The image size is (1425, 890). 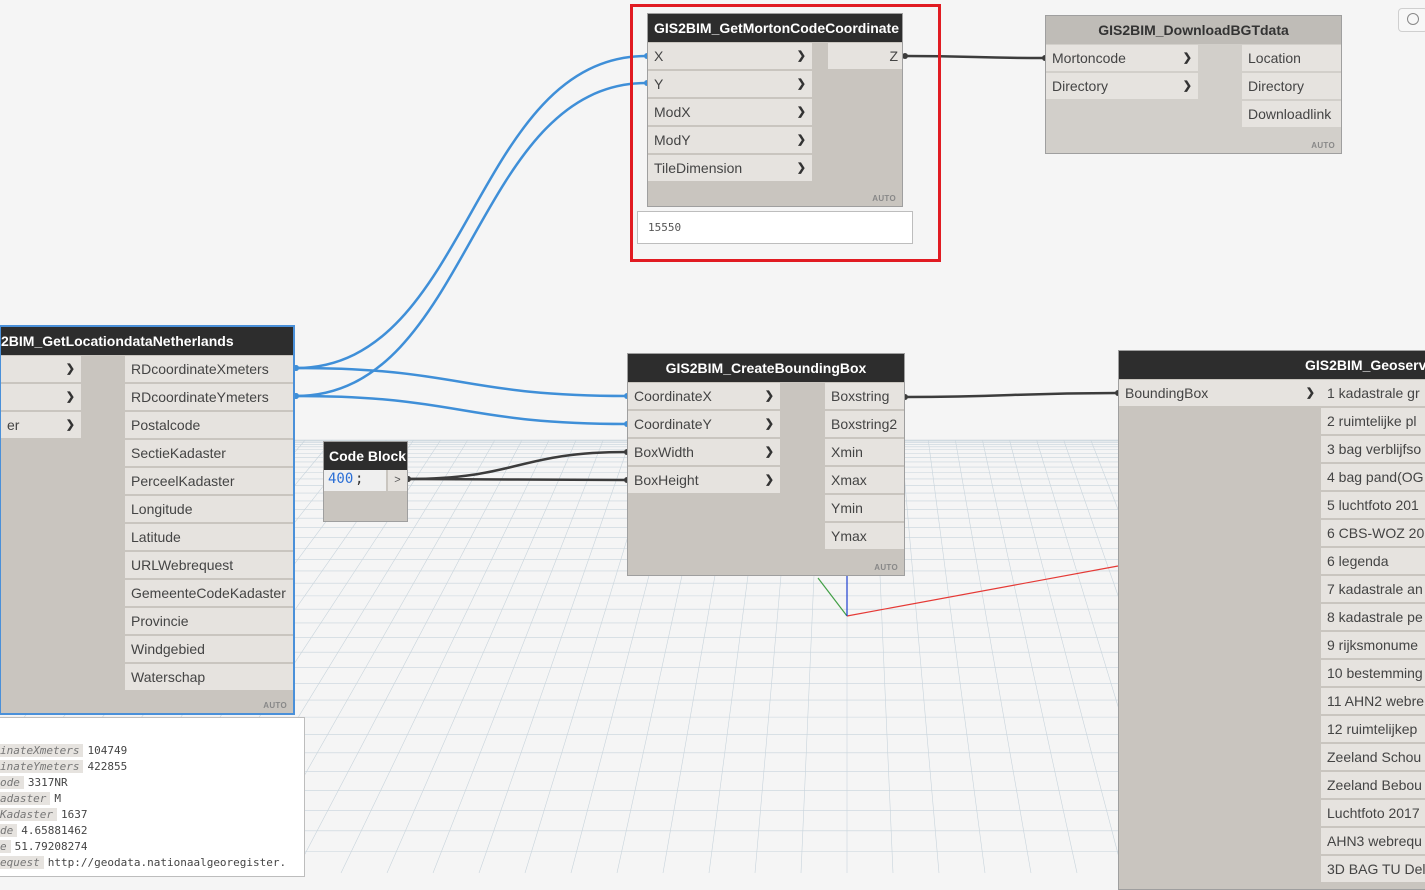 I want to click on output-port: 2 ruimtelijke pl, so click(x=1373, y=421).